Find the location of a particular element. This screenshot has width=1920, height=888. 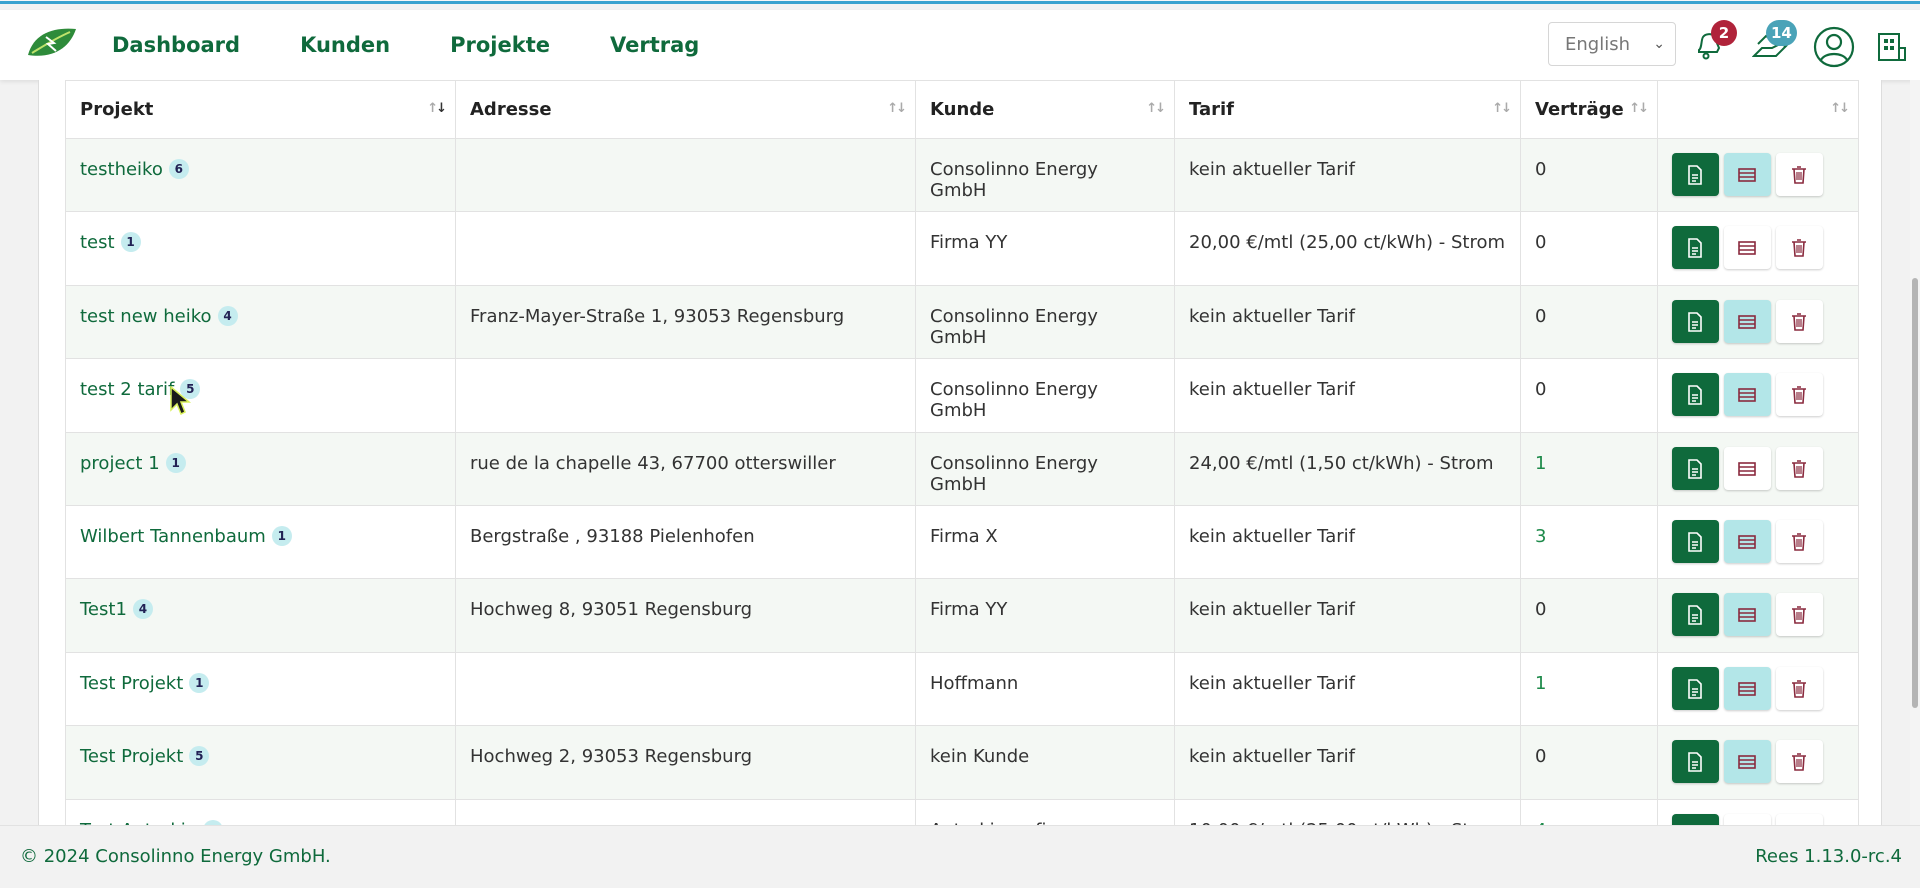

cell-projekt: test new heiko 4 is located at coordinates (260, 322).